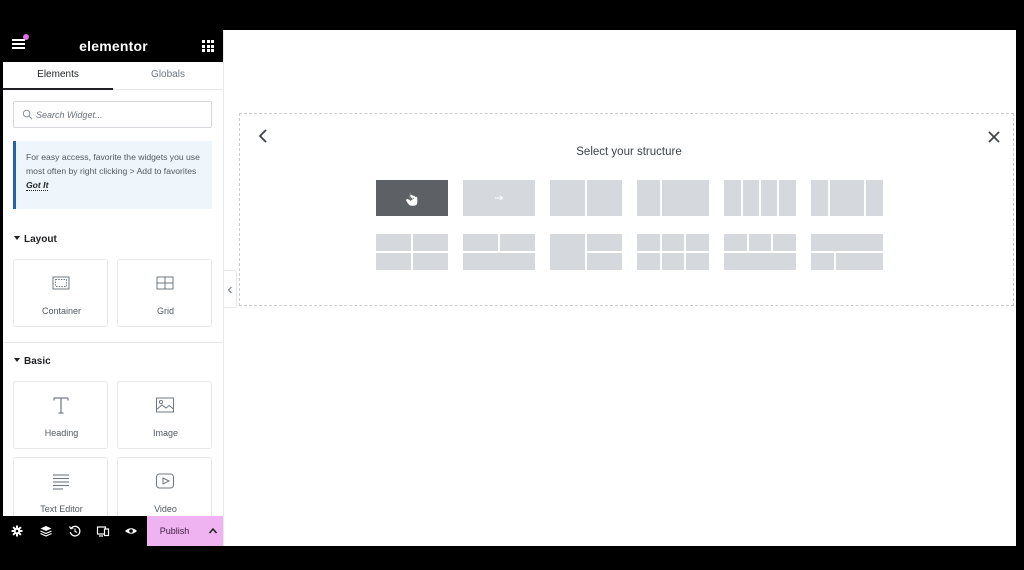 The image size is (1024, 570). I want to click on widget-image: Image, so click(164, 415).